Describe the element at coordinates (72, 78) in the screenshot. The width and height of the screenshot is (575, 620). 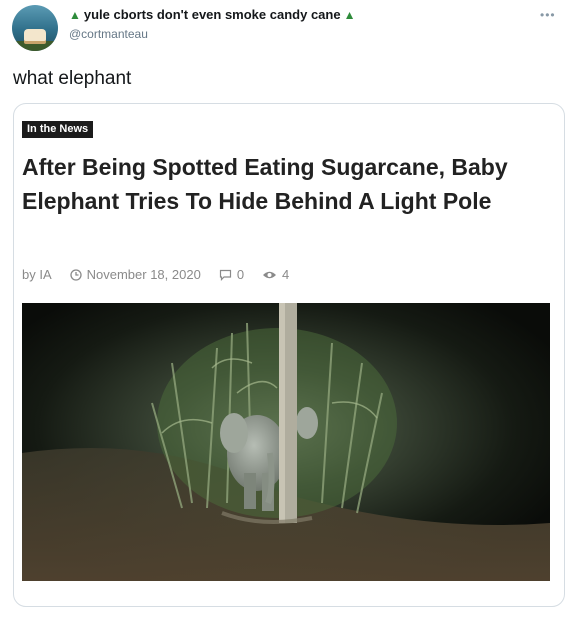
I see `tweet-text: what elephant` at that location.